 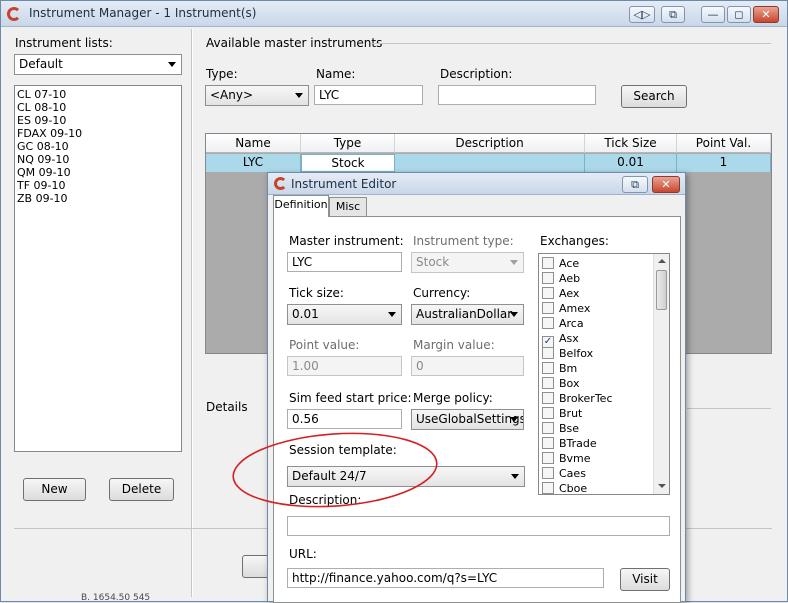 I want to click on search-button: Search, so click(x=654, y=96).